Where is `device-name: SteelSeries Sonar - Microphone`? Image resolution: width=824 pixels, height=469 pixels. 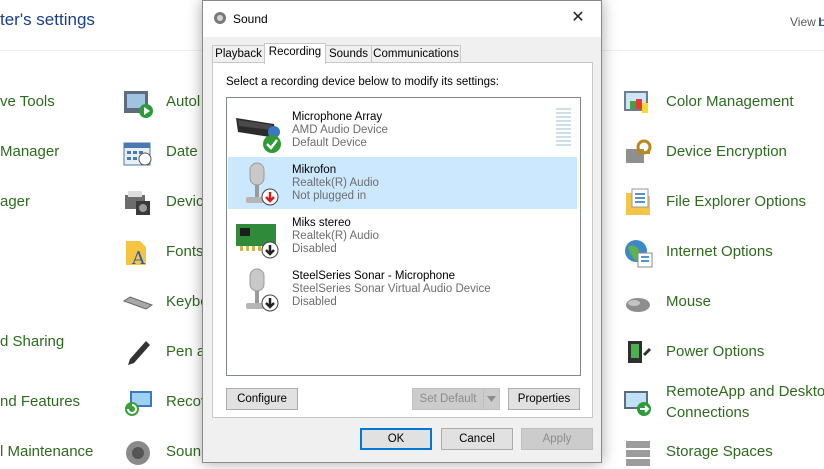 device-name: SteelSeries Sonar - Microphone is located at coordinates (373, 276).